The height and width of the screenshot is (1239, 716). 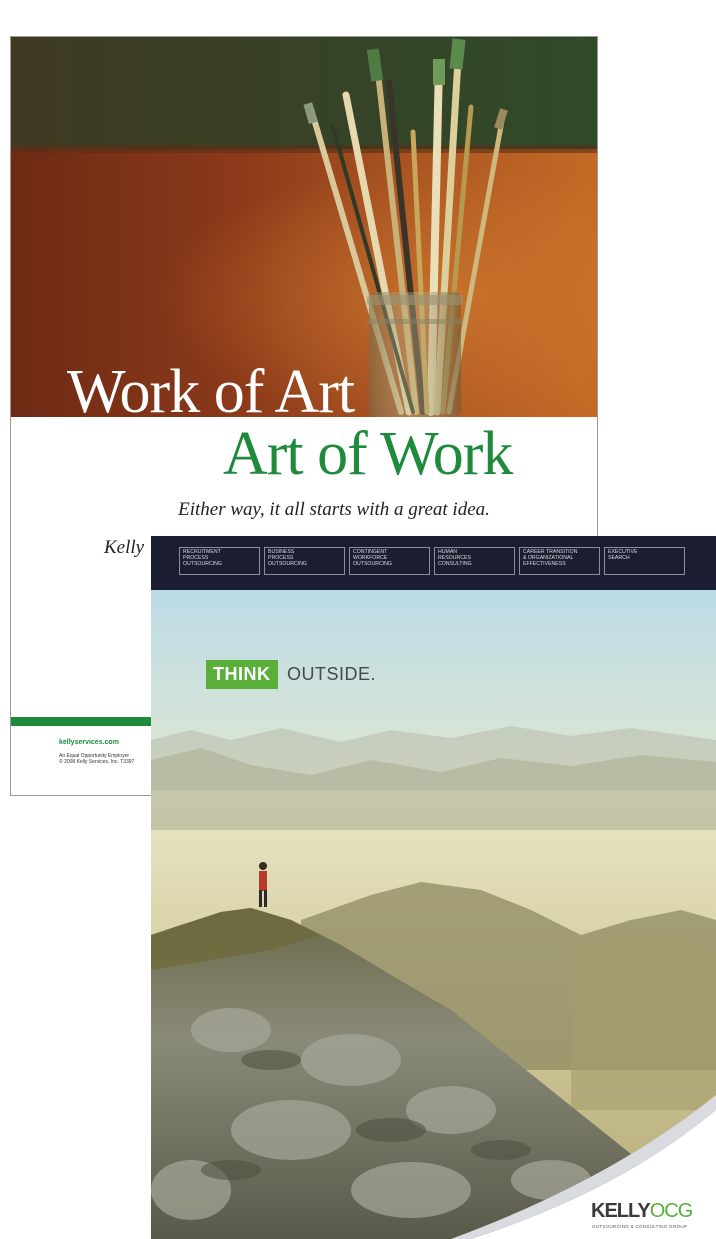 What do you see at coordinates (97, 762) in the screenshot?
I see `legal-line-2: © 2008 Kelly Services, Inc. T3397` at bounding box center [97, 762].